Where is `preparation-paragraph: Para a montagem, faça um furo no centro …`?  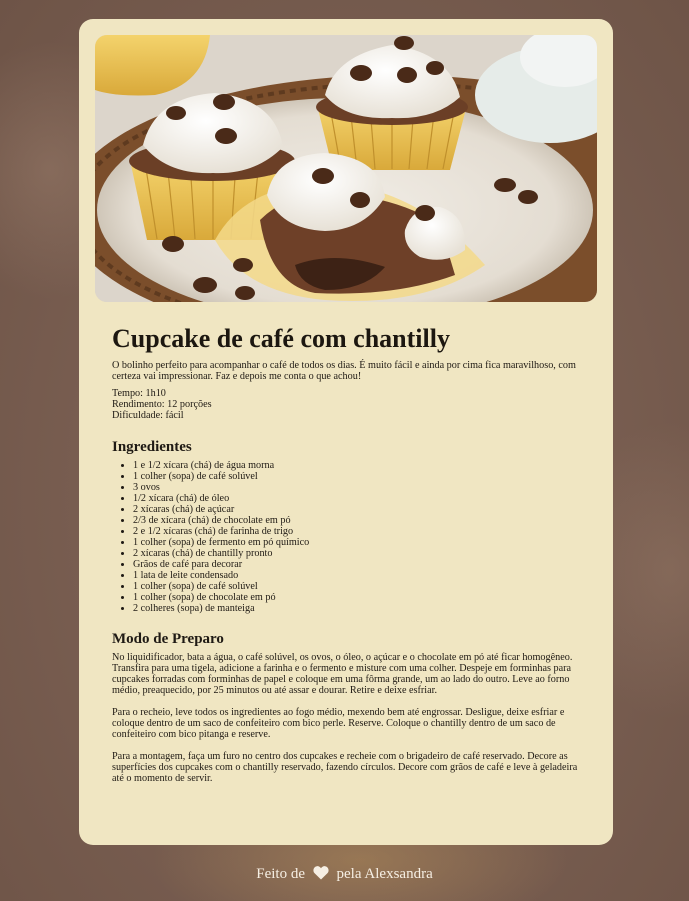
preparation-paragraph: Para a montagem, faça um furo no centro … is located at coordinates (345, 767).